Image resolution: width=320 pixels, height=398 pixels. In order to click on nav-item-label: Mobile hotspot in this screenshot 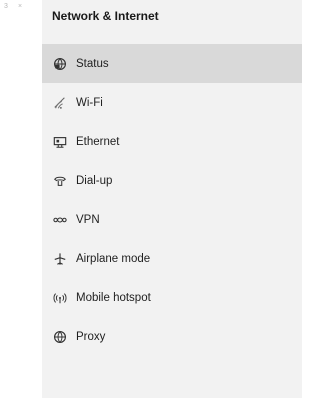, I will do `click(113, 297)`.